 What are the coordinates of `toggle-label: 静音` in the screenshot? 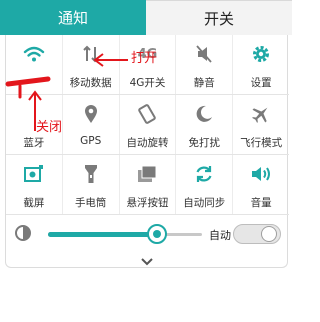 It's located at (204, 83).